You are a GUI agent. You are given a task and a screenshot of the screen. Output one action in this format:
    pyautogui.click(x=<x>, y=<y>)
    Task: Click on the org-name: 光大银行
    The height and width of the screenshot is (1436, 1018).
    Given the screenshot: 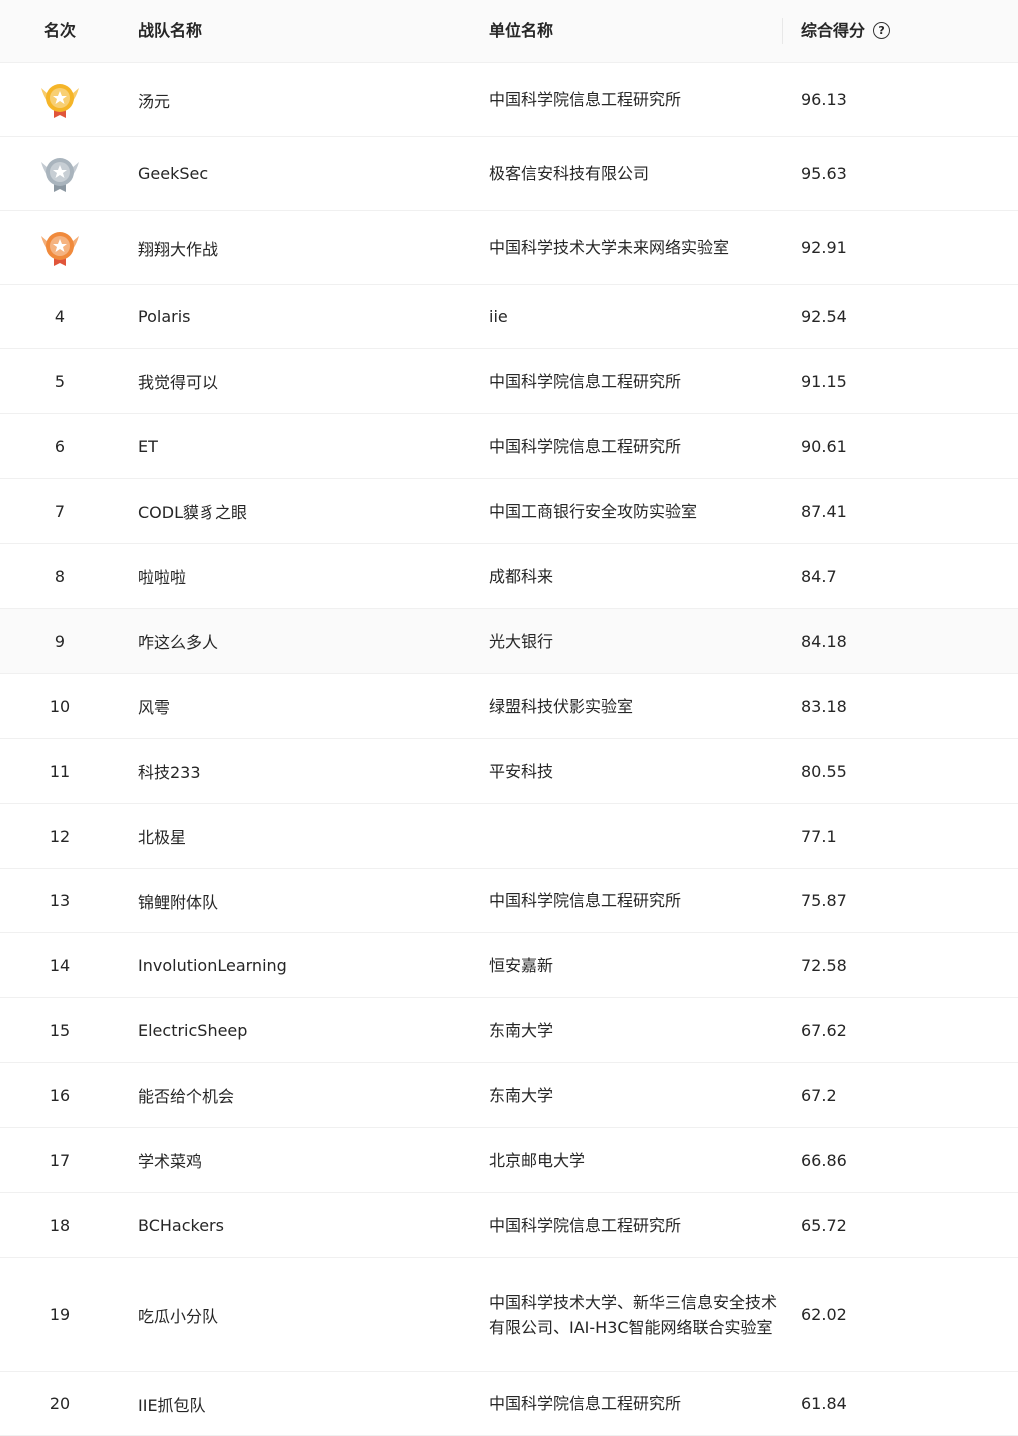 What is the action you would take?
    pyautogui.click(x=521, y=641)
    